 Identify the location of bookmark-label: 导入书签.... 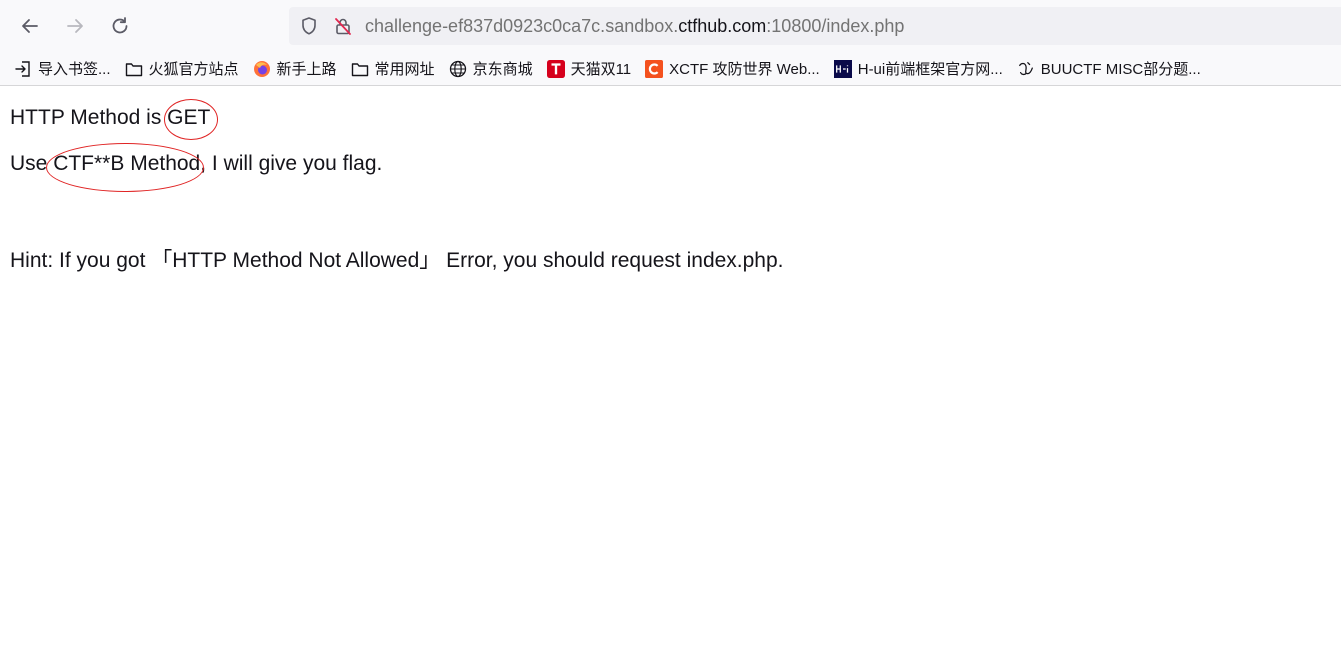
(74, 69).